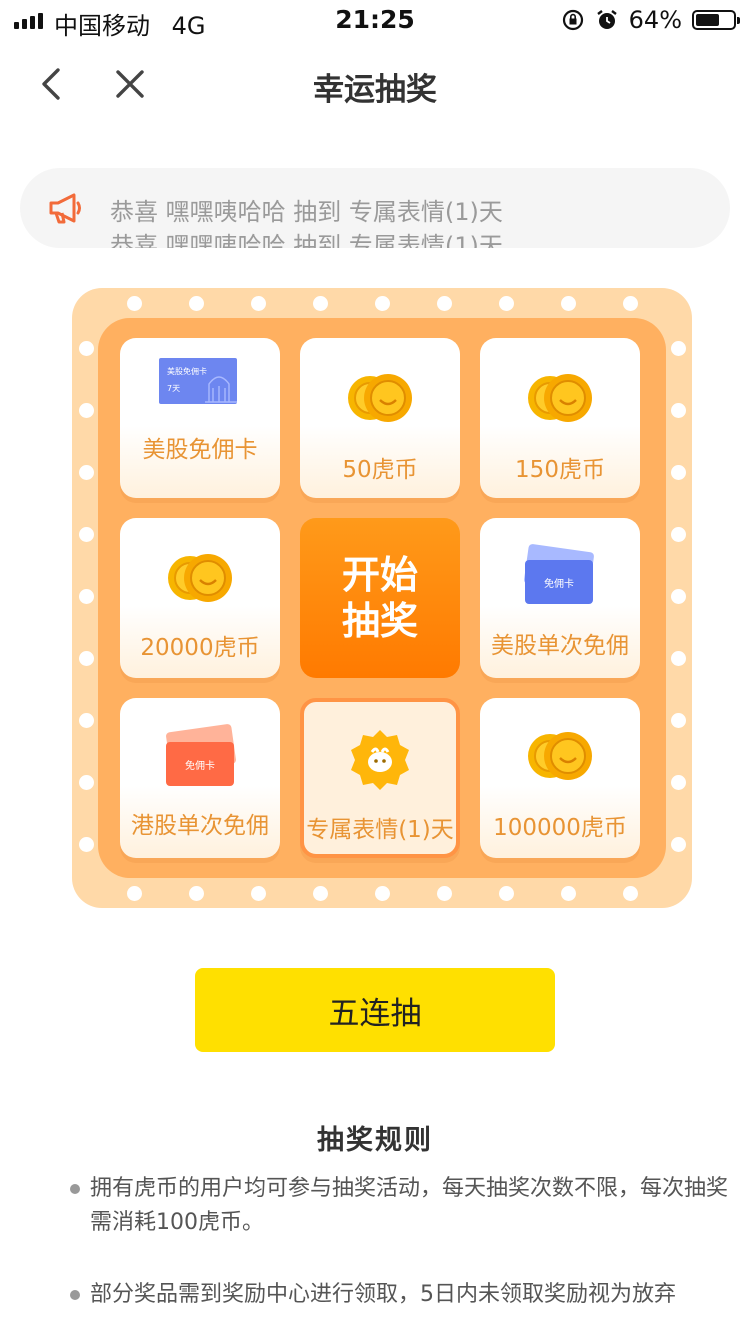  Describe the element at coordinates (379, 575) in the screenshot. I see `start-label: 开始` at that location.